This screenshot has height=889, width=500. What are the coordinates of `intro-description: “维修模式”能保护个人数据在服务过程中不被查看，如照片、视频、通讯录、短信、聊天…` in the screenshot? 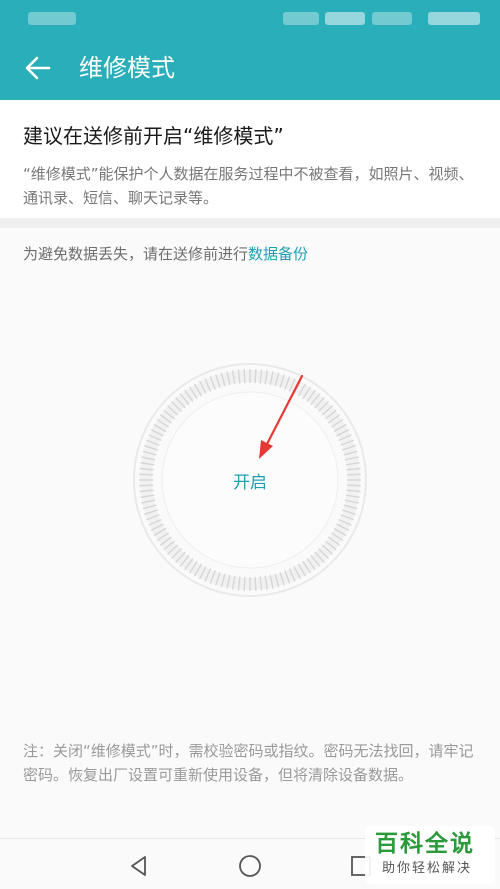 It's located at (248, 186).